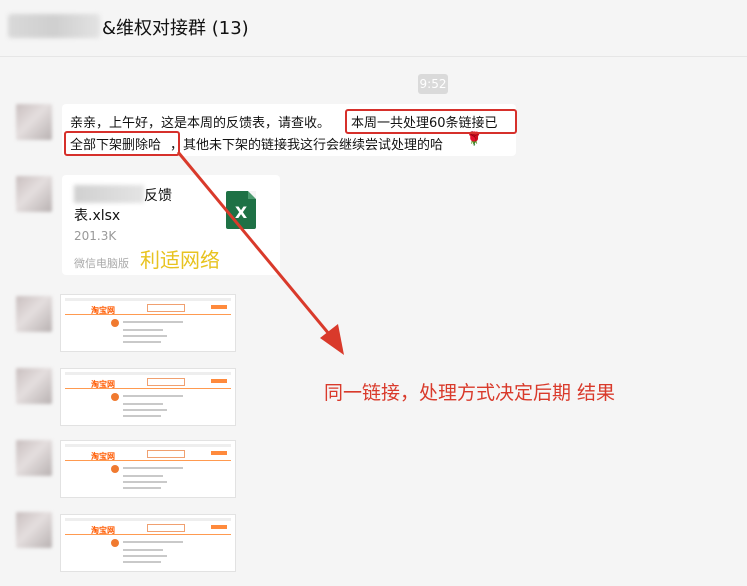 This screenshot has height=586, width=747. I want to click on annotation-text: 同一链接，处理方式决定后期 结果, so click(470, 393).